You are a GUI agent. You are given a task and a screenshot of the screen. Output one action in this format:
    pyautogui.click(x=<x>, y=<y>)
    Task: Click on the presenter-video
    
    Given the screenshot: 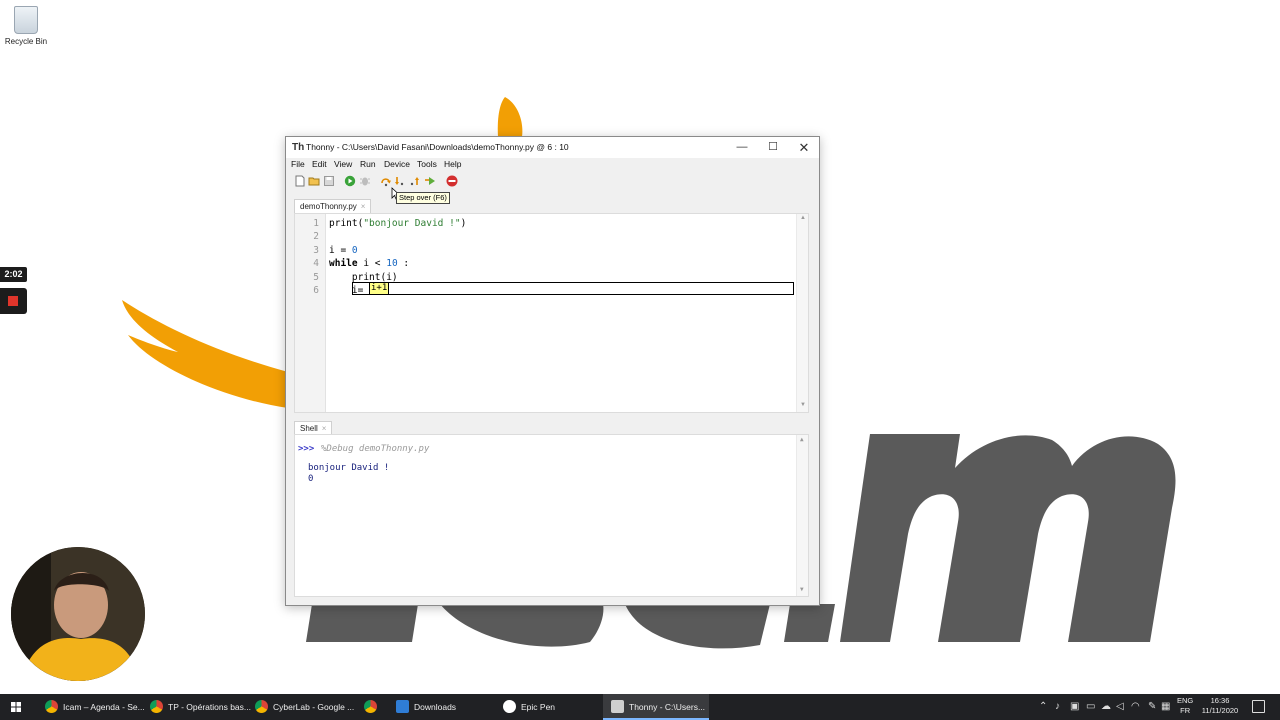 What is the action you would take?
    pyautogui.click(x=78, y=614)
    